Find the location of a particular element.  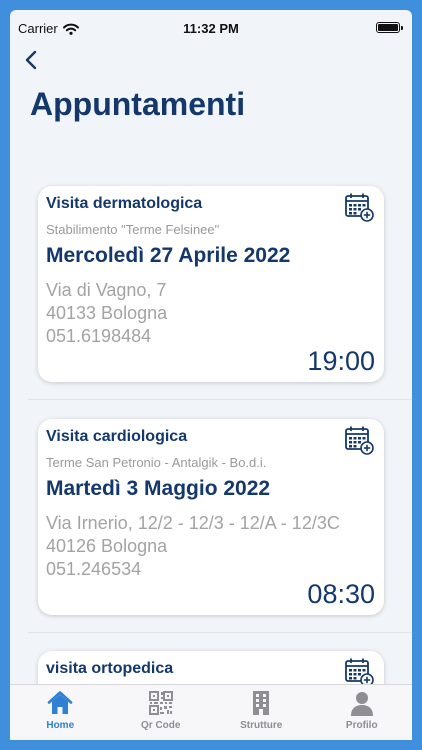

visit-type: visita ortopedica is located at coordinates (110, 668).